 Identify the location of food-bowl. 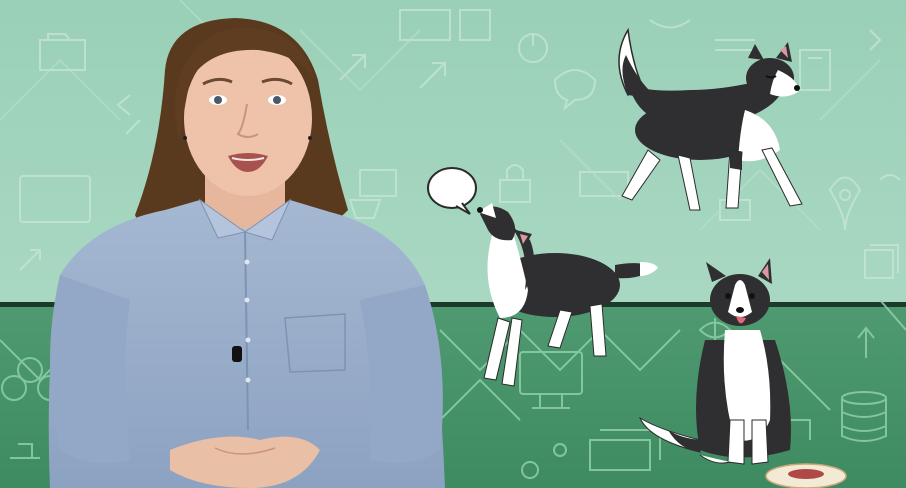
(806, 475).